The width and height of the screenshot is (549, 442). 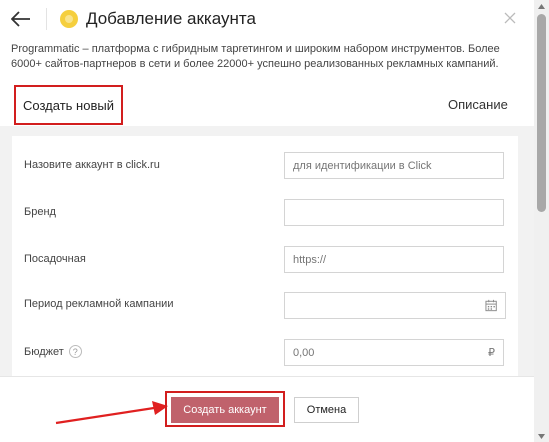 I want to click on programmatic-logo-icon, so click(x=69, y=19).